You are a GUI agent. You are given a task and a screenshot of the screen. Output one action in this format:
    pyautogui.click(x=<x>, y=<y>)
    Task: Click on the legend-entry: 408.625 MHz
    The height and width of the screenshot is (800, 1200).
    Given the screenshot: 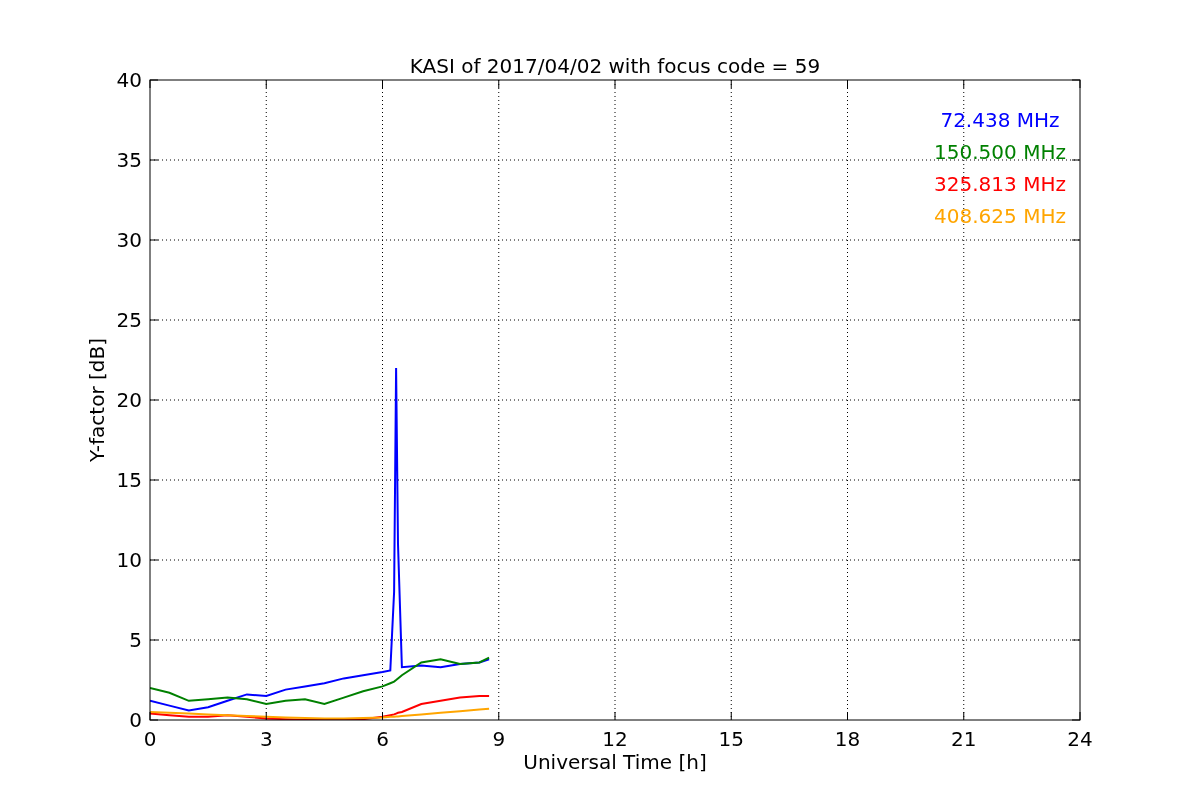 What is the action you would take?
    pyautogui.click(x=1000, y=216)
    